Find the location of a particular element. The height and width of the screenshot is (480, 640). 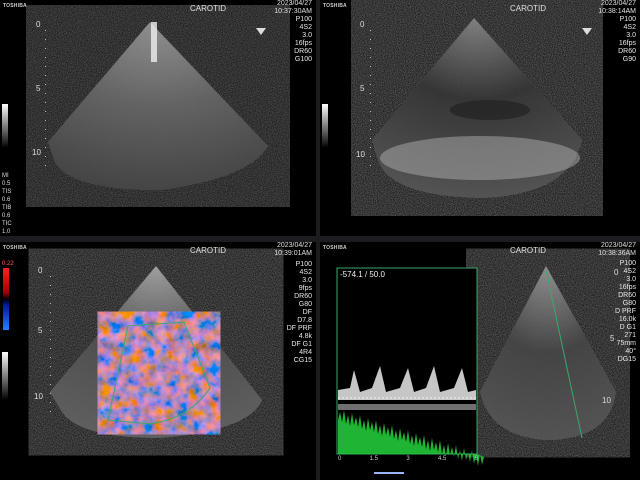

doppler-velocity-label: -574.1 / 50.0 is located at coordinates (362, 274).